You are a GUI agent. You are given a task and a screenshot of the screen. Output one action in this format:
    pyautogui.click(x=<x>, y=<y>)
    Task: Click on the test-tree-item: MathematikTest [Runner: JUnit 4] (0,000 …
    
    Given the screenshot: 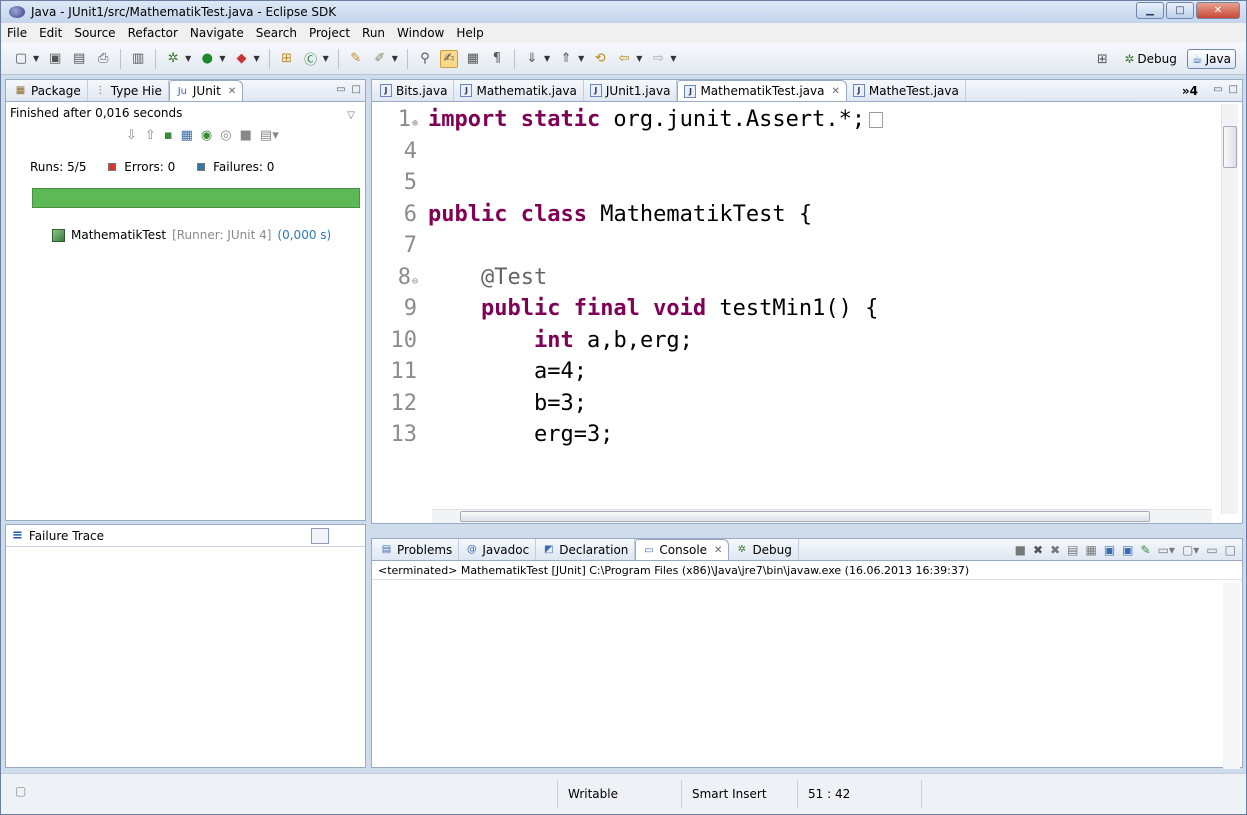 What is the action you would take?
    pyautogui.click(x=191, y=235)
    